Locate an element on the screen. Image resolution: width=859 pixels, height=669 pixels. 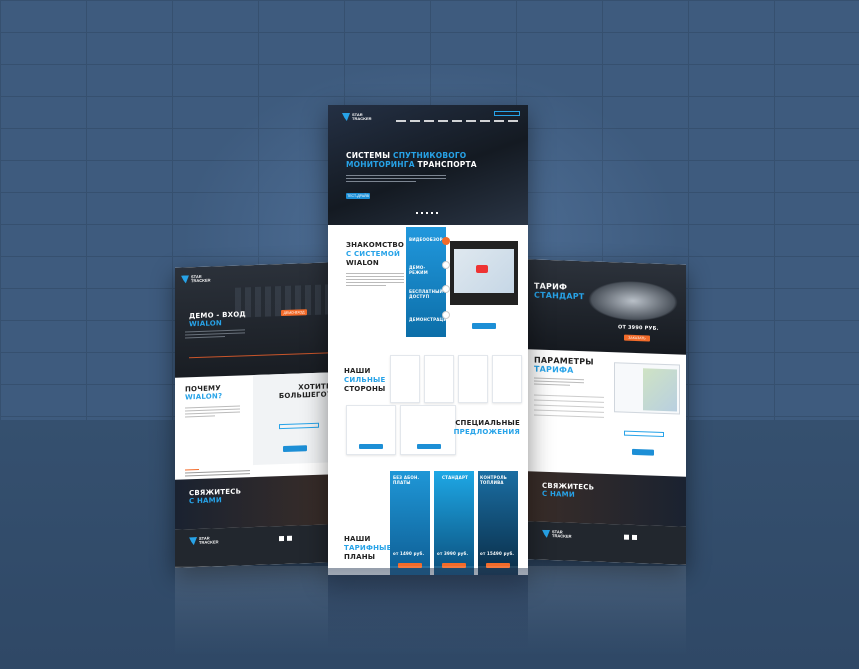
plan-card-fuel: КОНТРОЛЬ ТОПЛИВА от 15490 руб. is located at coordinates (498, 523).